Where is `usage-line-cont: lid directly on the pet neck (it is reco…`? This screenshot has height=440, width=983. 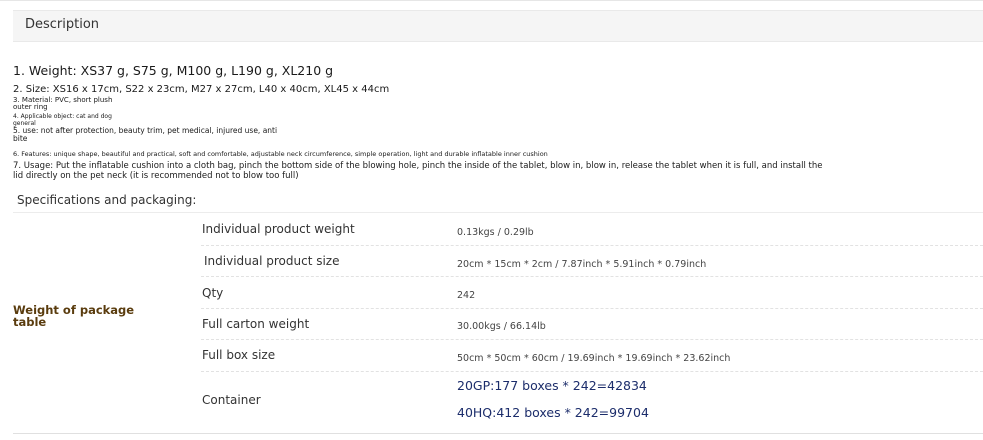
usage-line-cont: lid directly on the pet neck (it is reco… is located at coordinates (156, 176).